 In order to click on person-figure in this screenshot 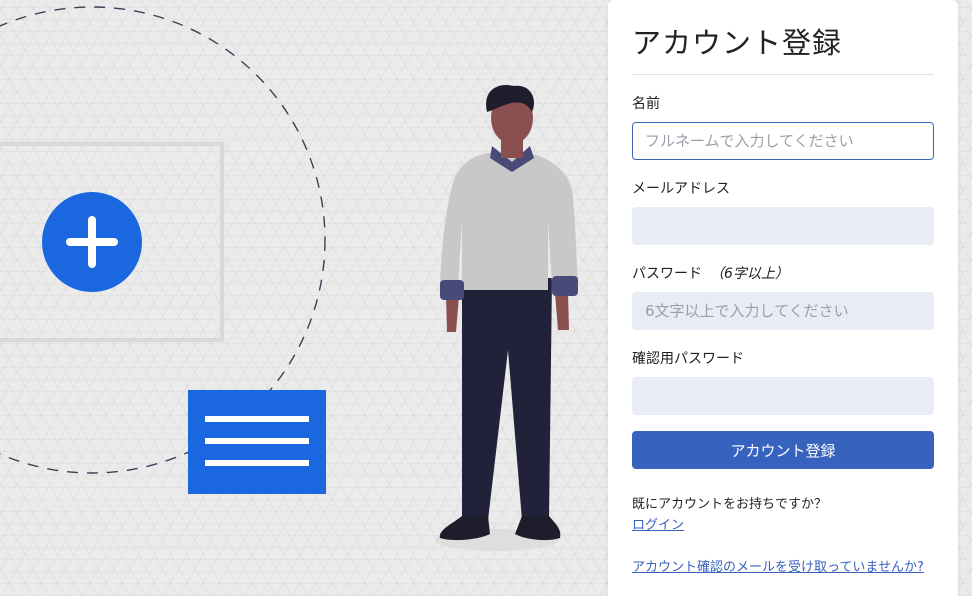, I will do `click(506, 318)`.